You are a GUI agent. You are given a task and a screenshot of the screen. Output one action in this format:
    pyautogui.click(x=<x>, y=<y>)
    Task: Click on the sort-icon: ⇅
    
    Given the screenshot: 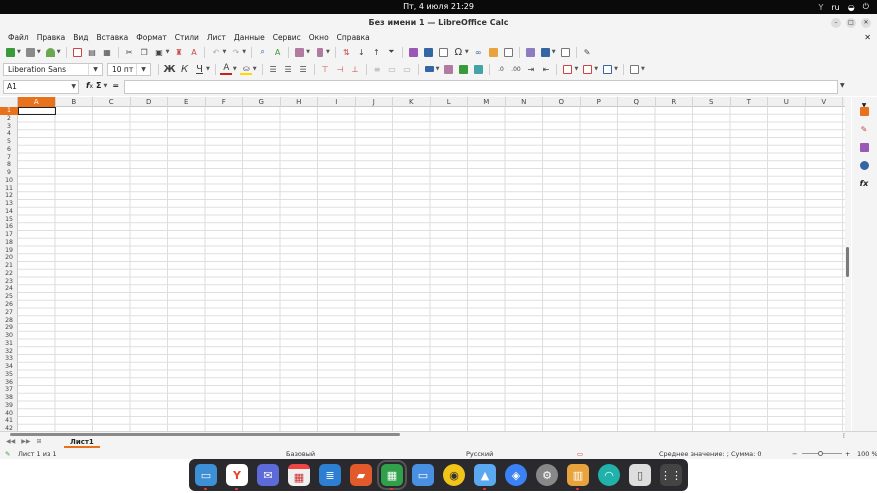 What is the action you would take?
    pyautogui.click(x=346, y=52)
    